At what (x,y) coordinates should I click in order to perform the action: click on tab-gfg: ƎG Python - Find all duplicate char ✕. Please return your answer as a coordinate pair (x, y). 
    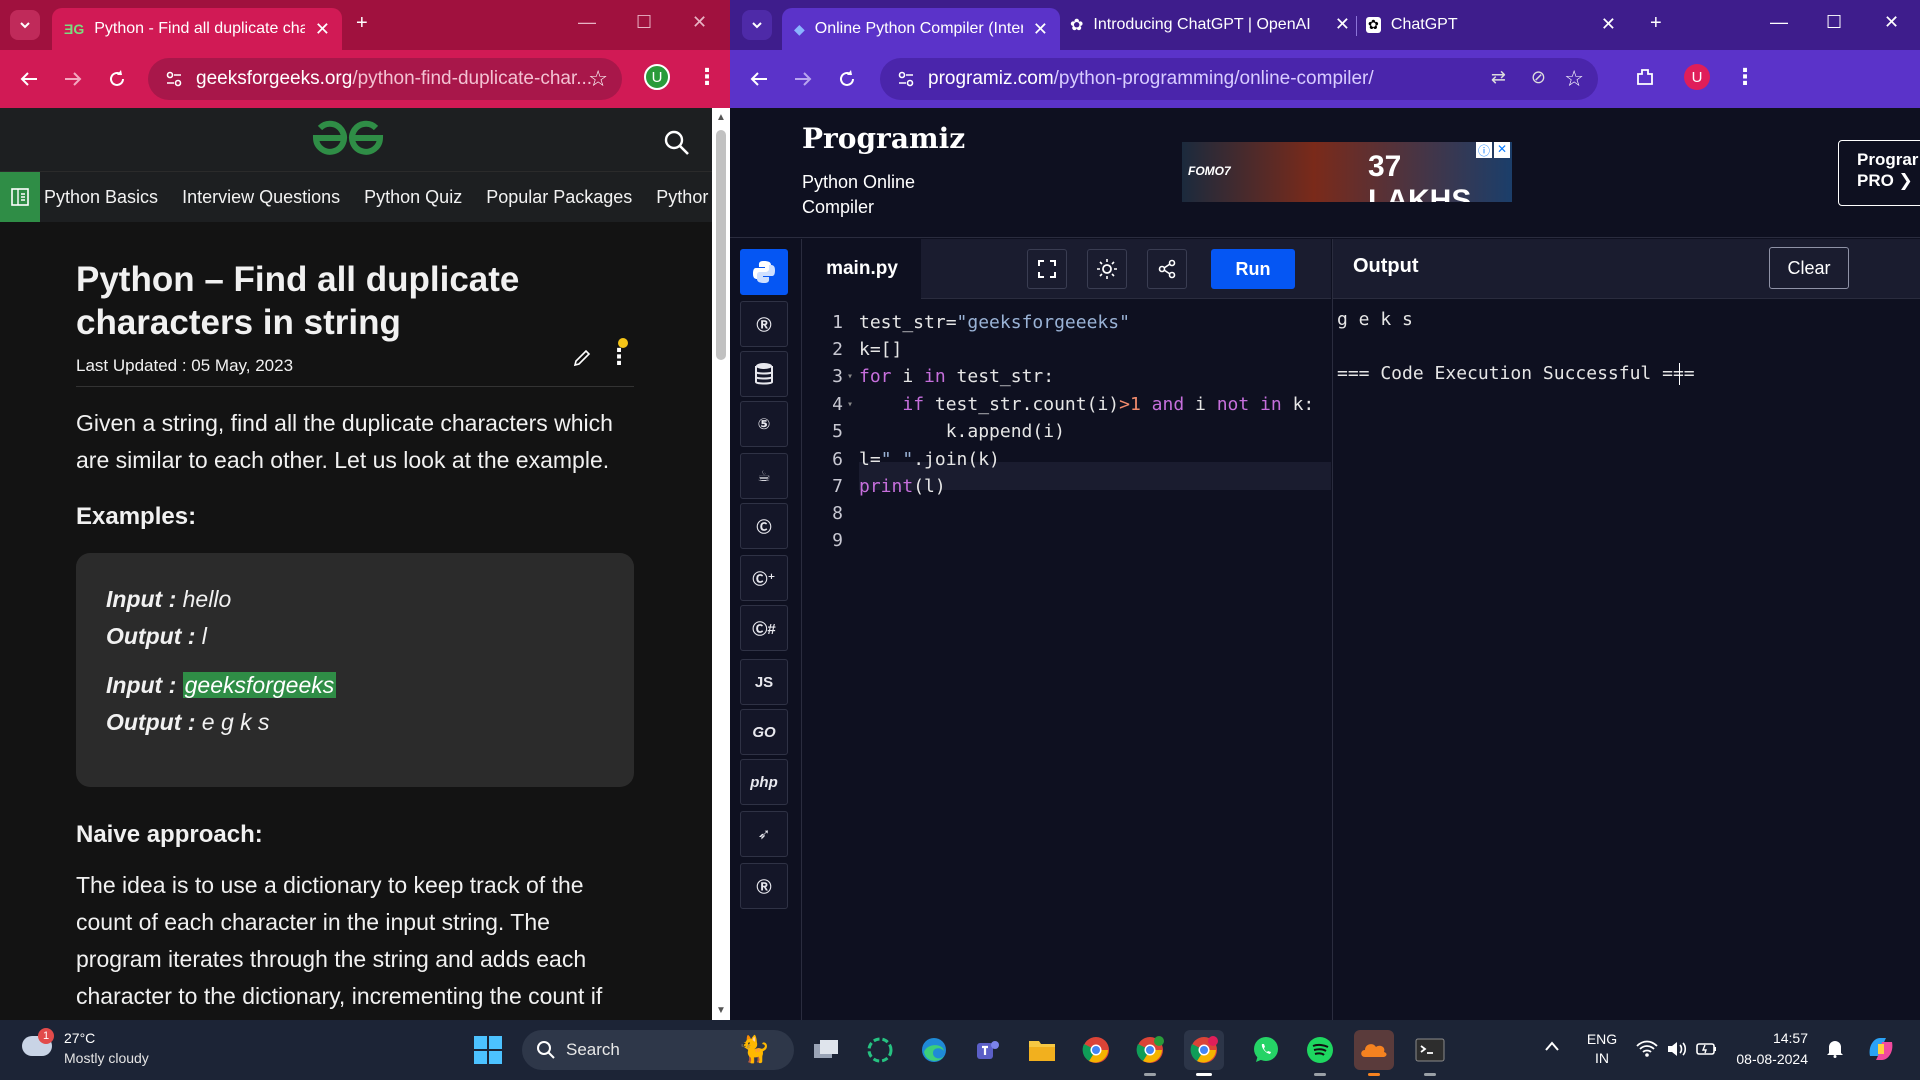
    Looking at the image, I should click on (197, 29).